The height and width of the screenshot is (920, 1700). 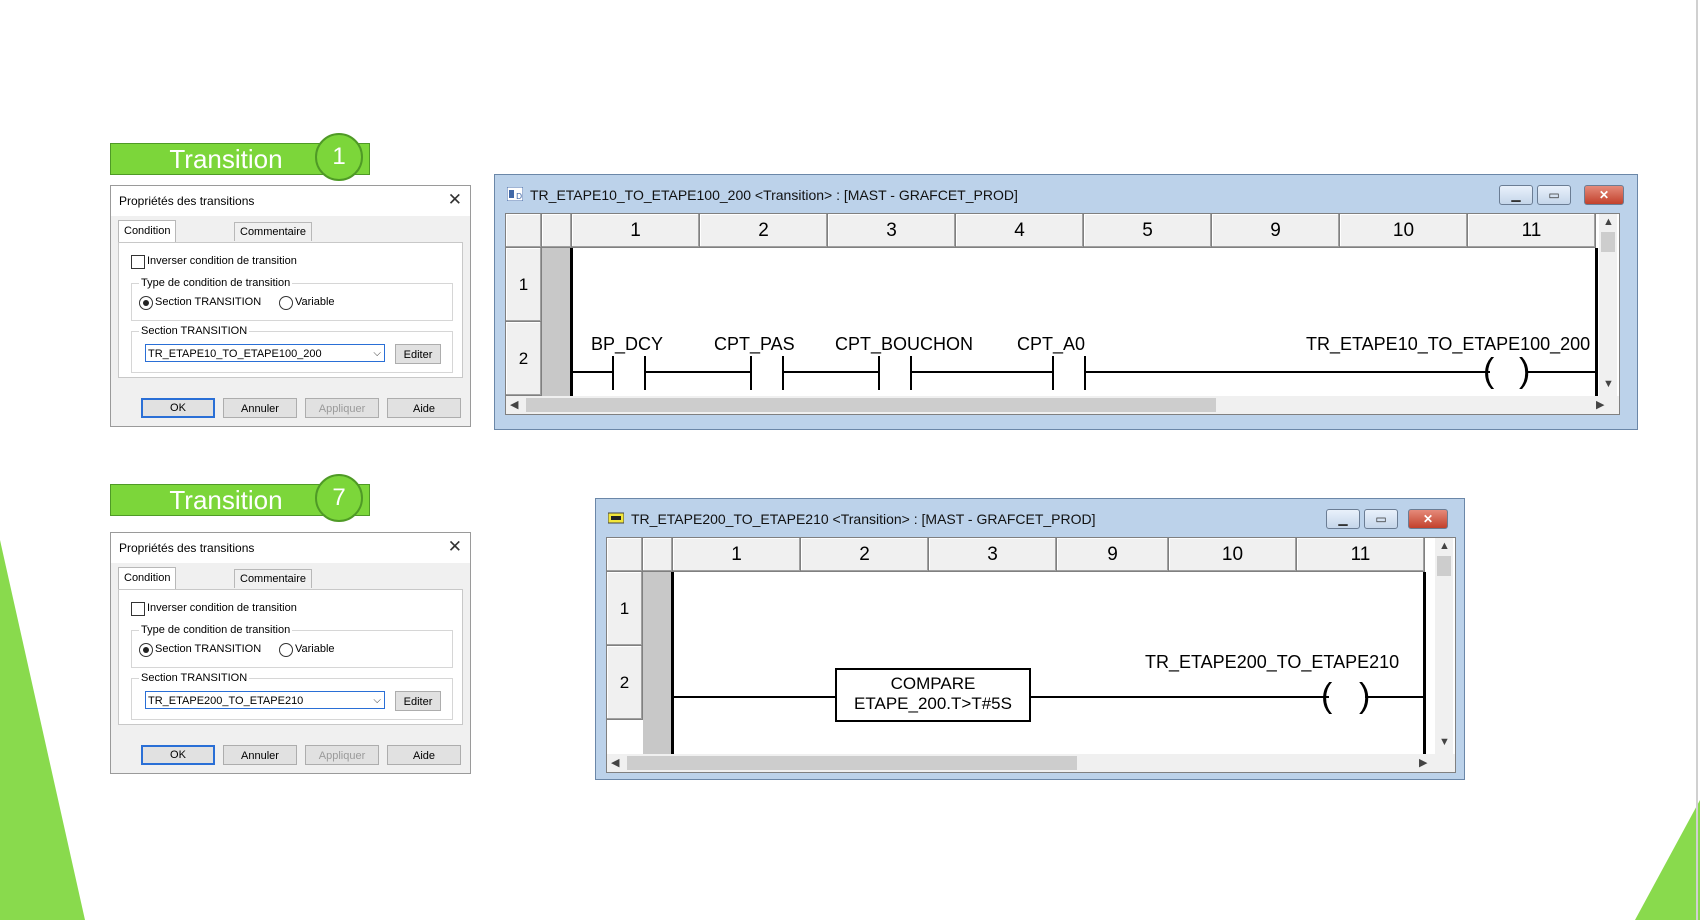 I want to click on type-group-label: Type de condition de transition, so click(x=216, y=630).